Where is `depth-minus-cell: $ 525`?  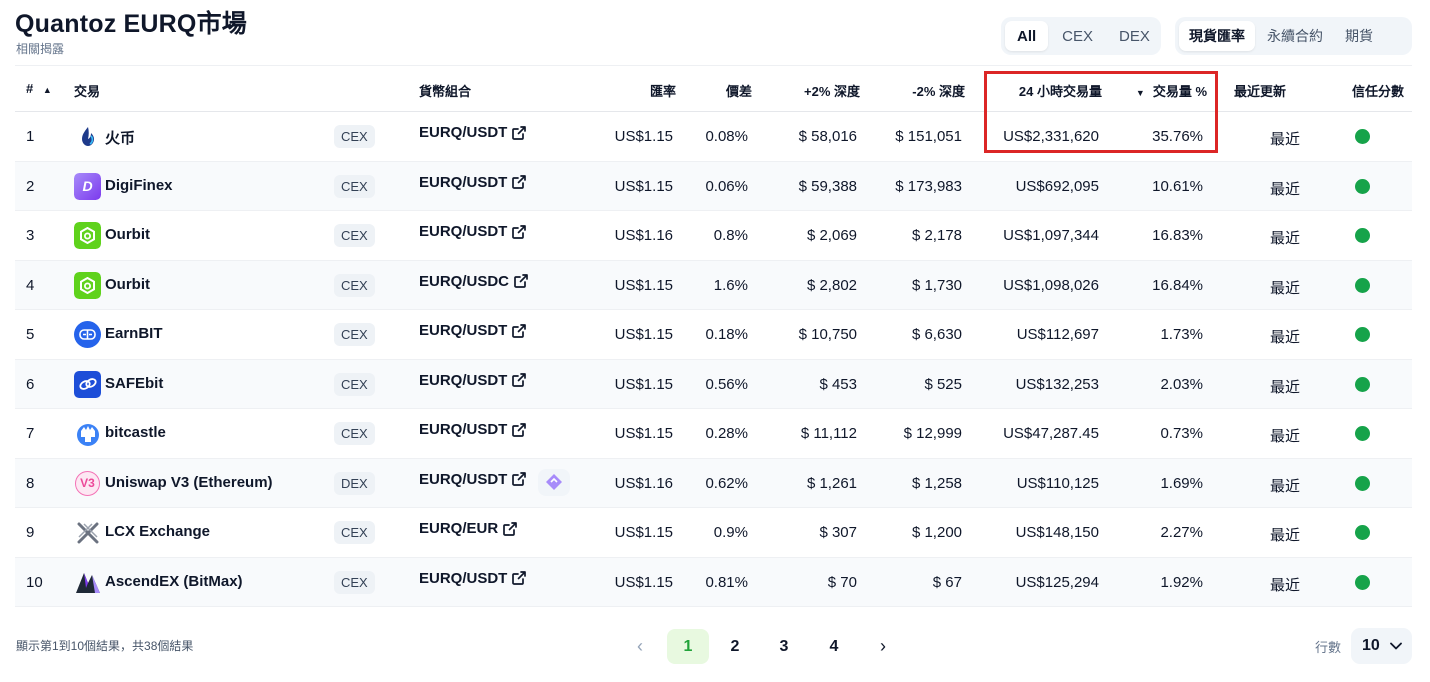 depth-minus-cell: $ 525 is located at coordinates (943, 384).